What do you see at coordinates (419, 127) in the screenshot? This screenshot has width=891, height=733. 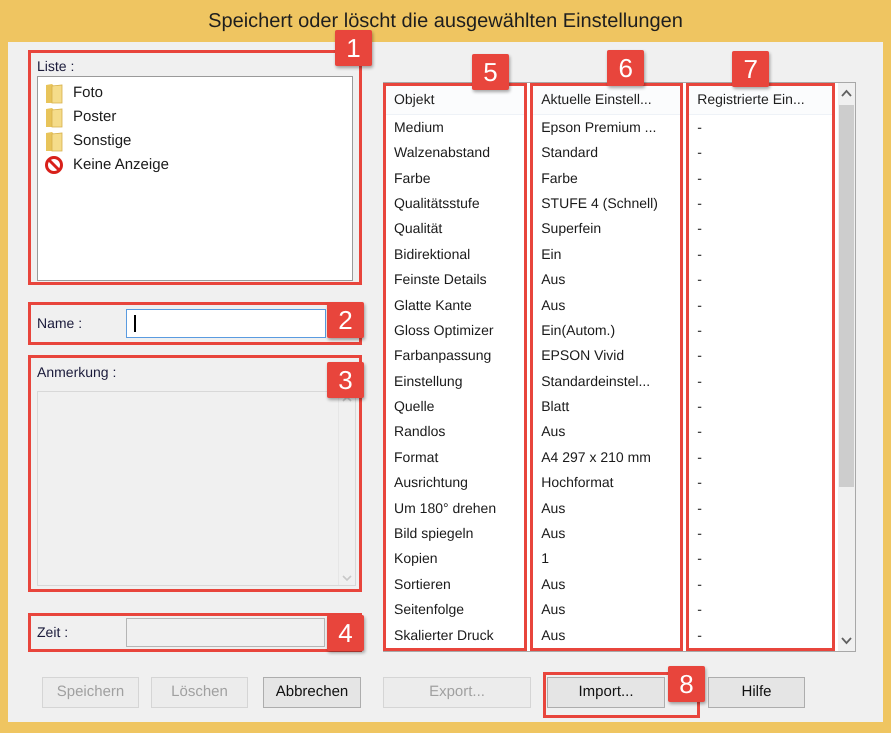 I see `table-cell-text: Medium` at bounding box center [419, 127].